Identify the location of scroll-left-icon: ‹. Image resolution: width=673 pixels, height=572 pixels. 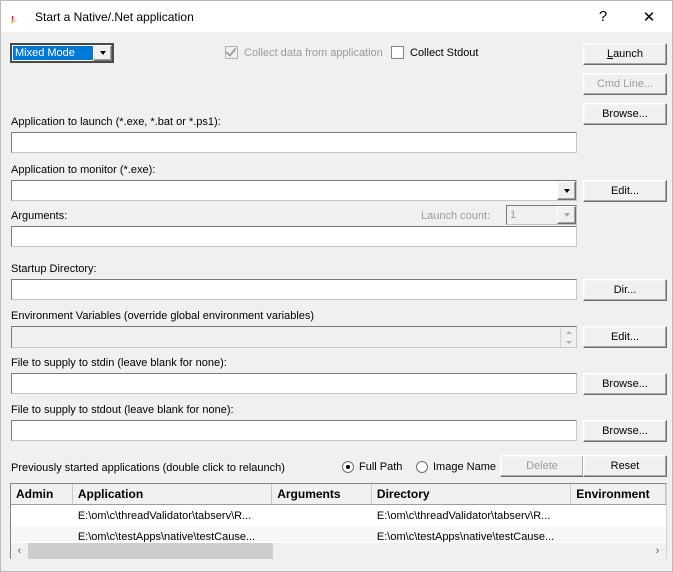
(19, 551).